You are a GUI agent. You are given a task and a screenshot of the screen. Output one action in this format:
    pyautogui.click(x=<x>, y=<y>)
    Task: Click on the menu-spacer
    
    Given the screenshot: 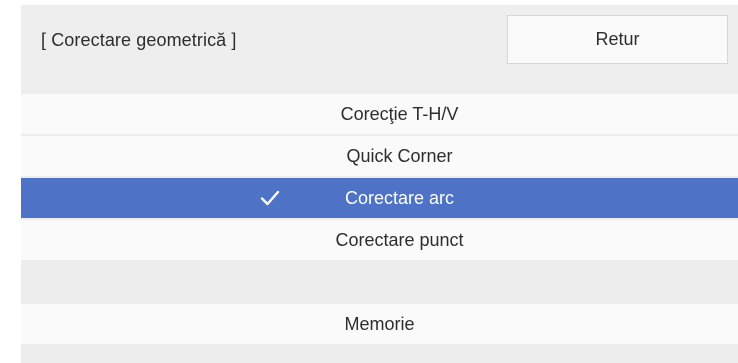 What is the action you would take?
    pyautogui.click(x=379, y=282)
    